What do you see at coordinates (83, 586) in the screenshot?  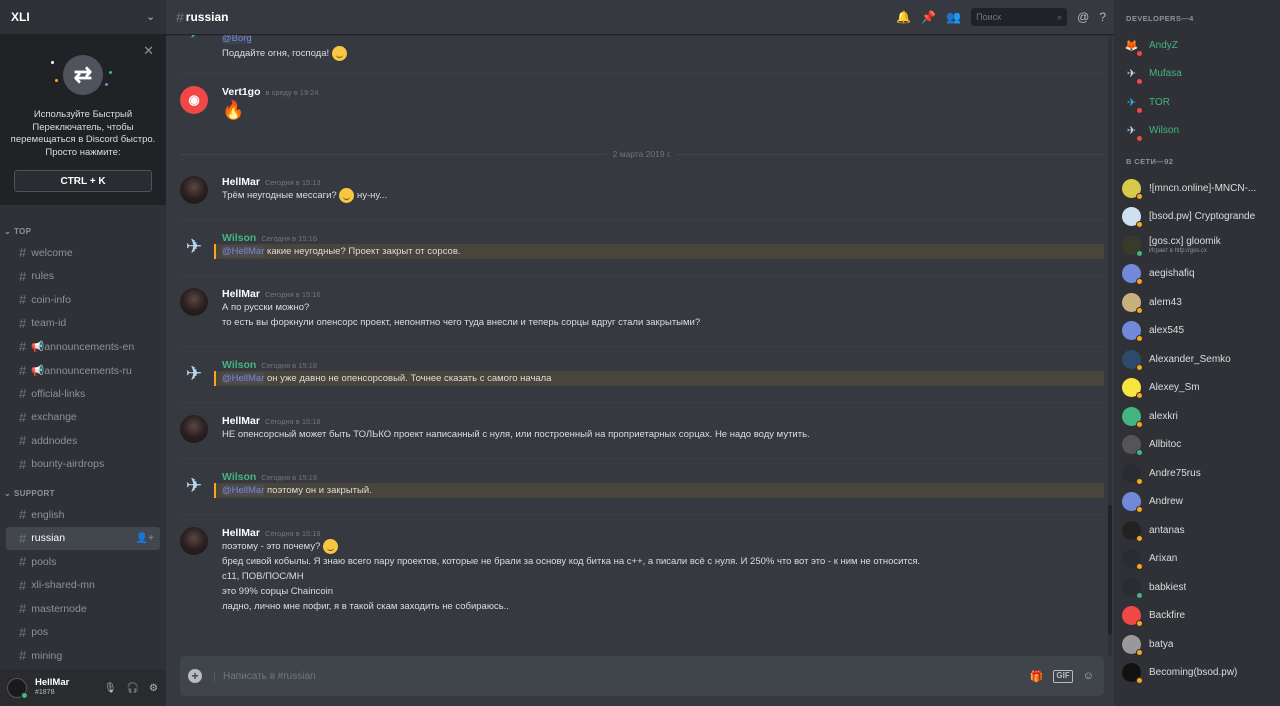 I see `channel-xli-shared-mn: # xli-shared-mn` at bounding box center [83, 586].